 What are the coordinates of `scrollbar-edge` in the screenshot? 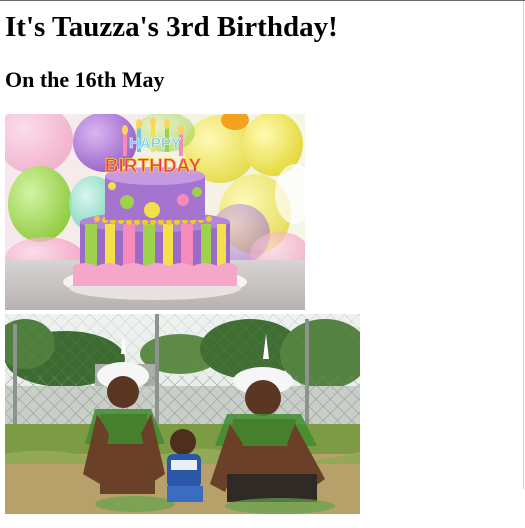 It's located at (523, 245).